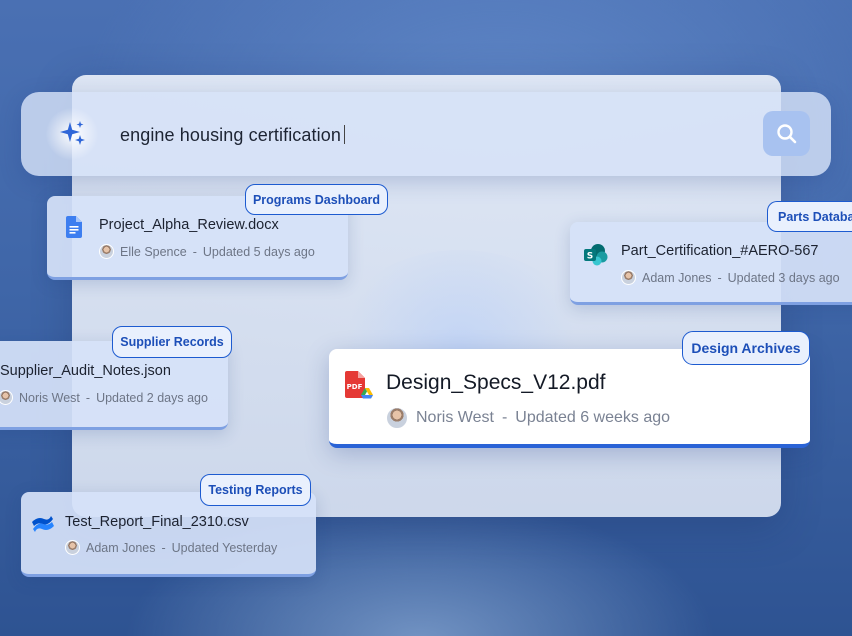  I want to click on updated-time: Updated 2 days ago, so click(152, 397).